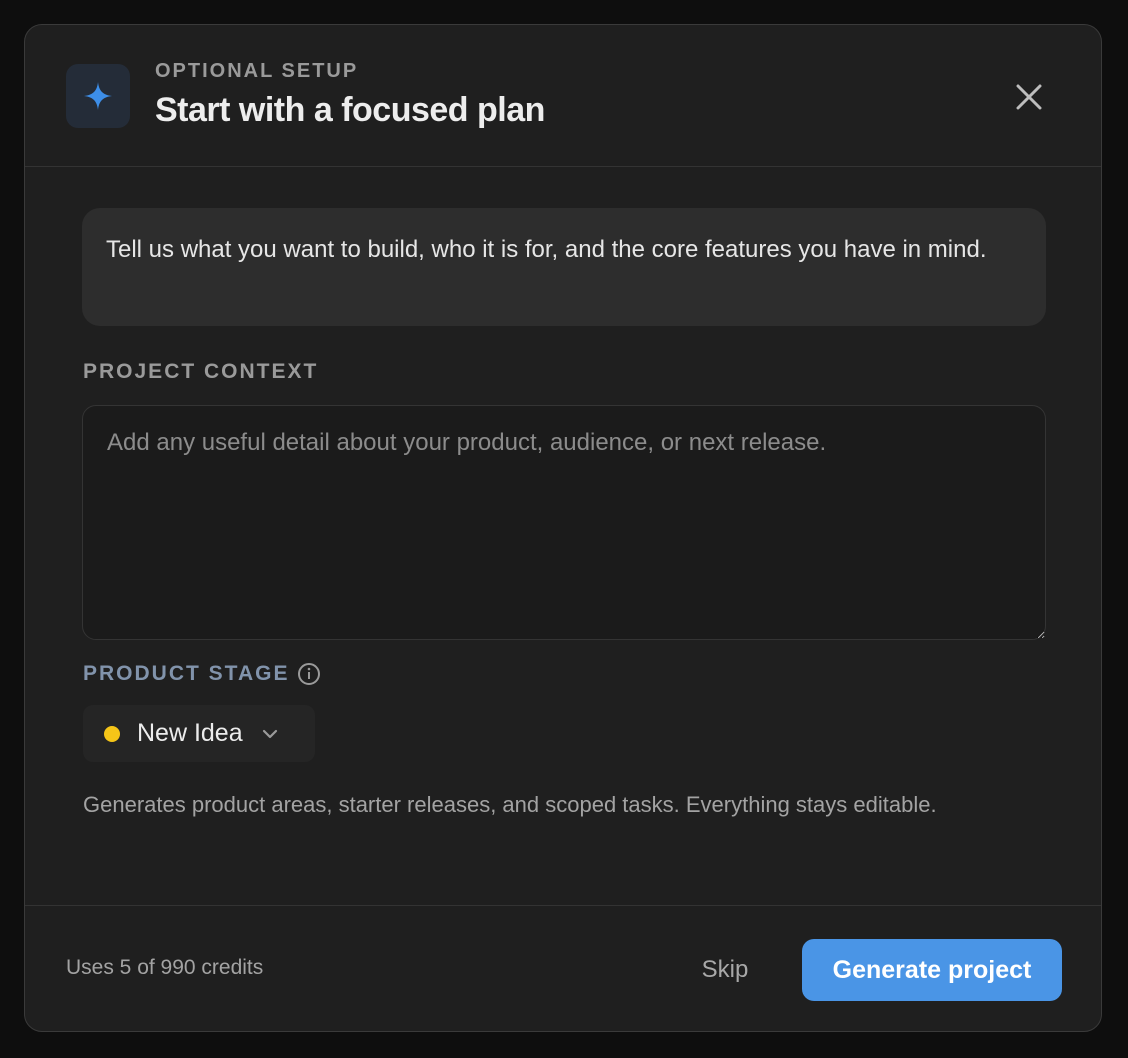 This screenshot has height=1058, width=1128. I want to click on modal-header: OPTIONAL SETUP Start with a focused plan, so click(563, 96).